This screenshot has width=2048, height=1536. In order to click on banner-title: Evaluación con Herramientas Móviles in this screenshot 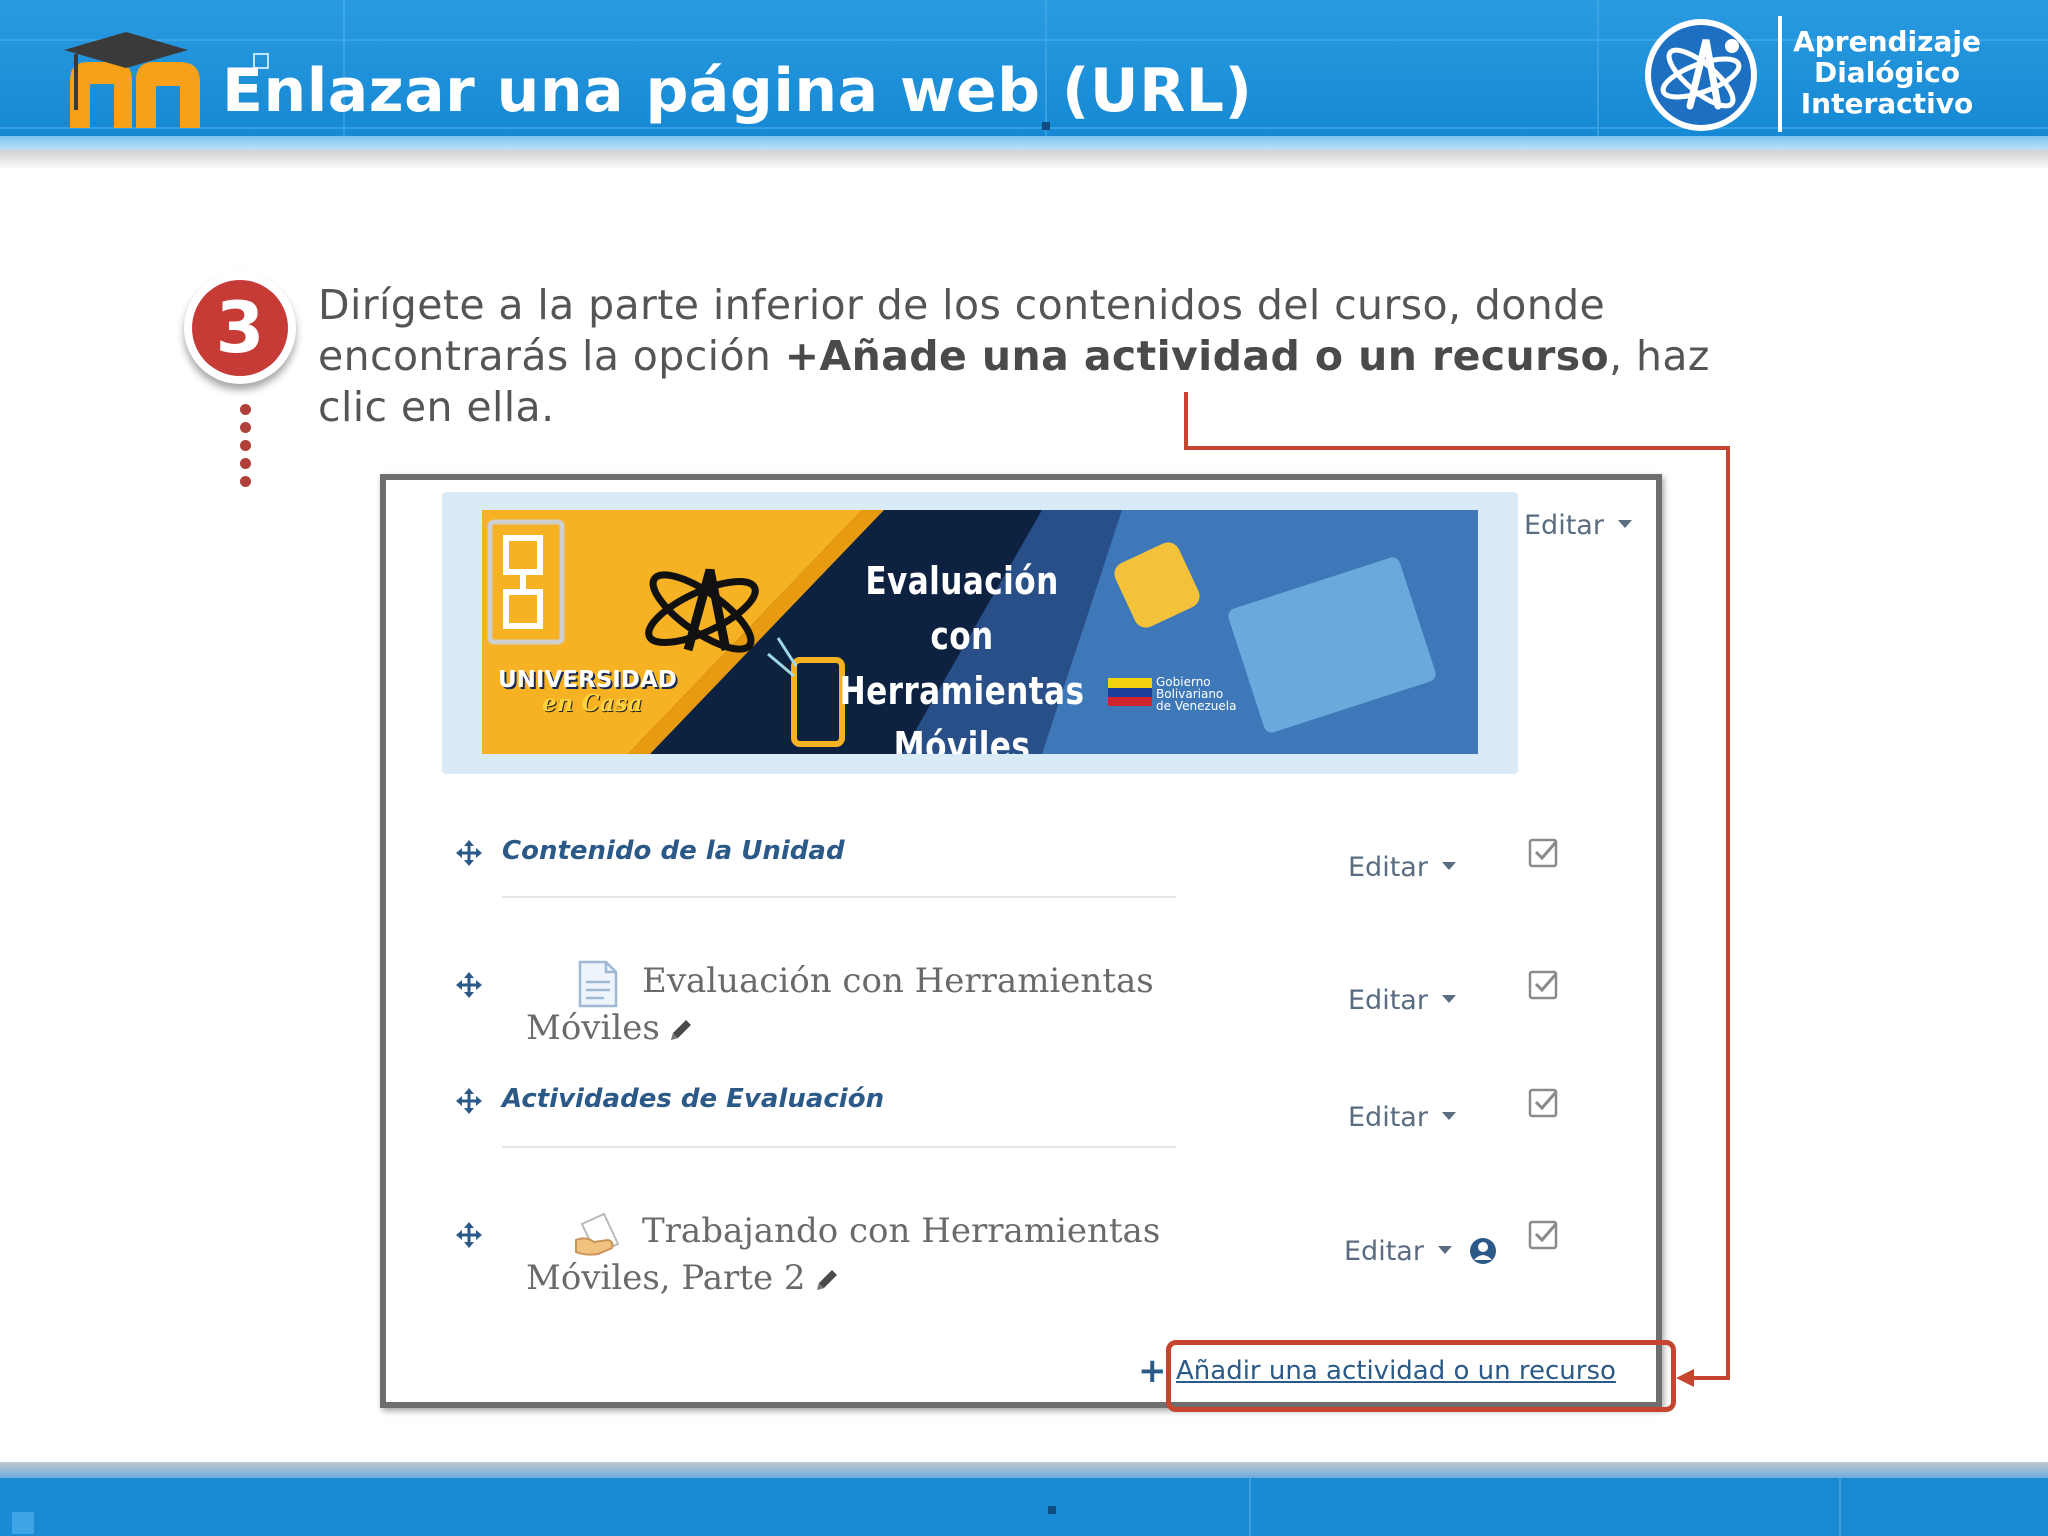, I will do `click(962, 654)`.